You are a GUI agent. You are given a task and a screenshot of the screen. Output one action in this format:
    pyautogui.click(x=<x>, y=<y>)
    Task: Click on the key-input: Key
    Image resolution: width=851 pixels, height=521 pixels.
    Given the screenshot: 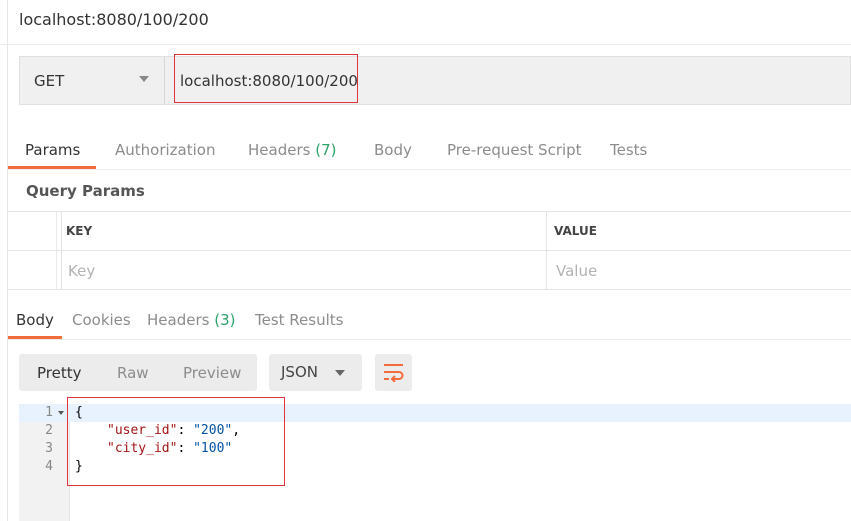 What is the action you would take?
    pyautogui.click(x=81, y=271)
    